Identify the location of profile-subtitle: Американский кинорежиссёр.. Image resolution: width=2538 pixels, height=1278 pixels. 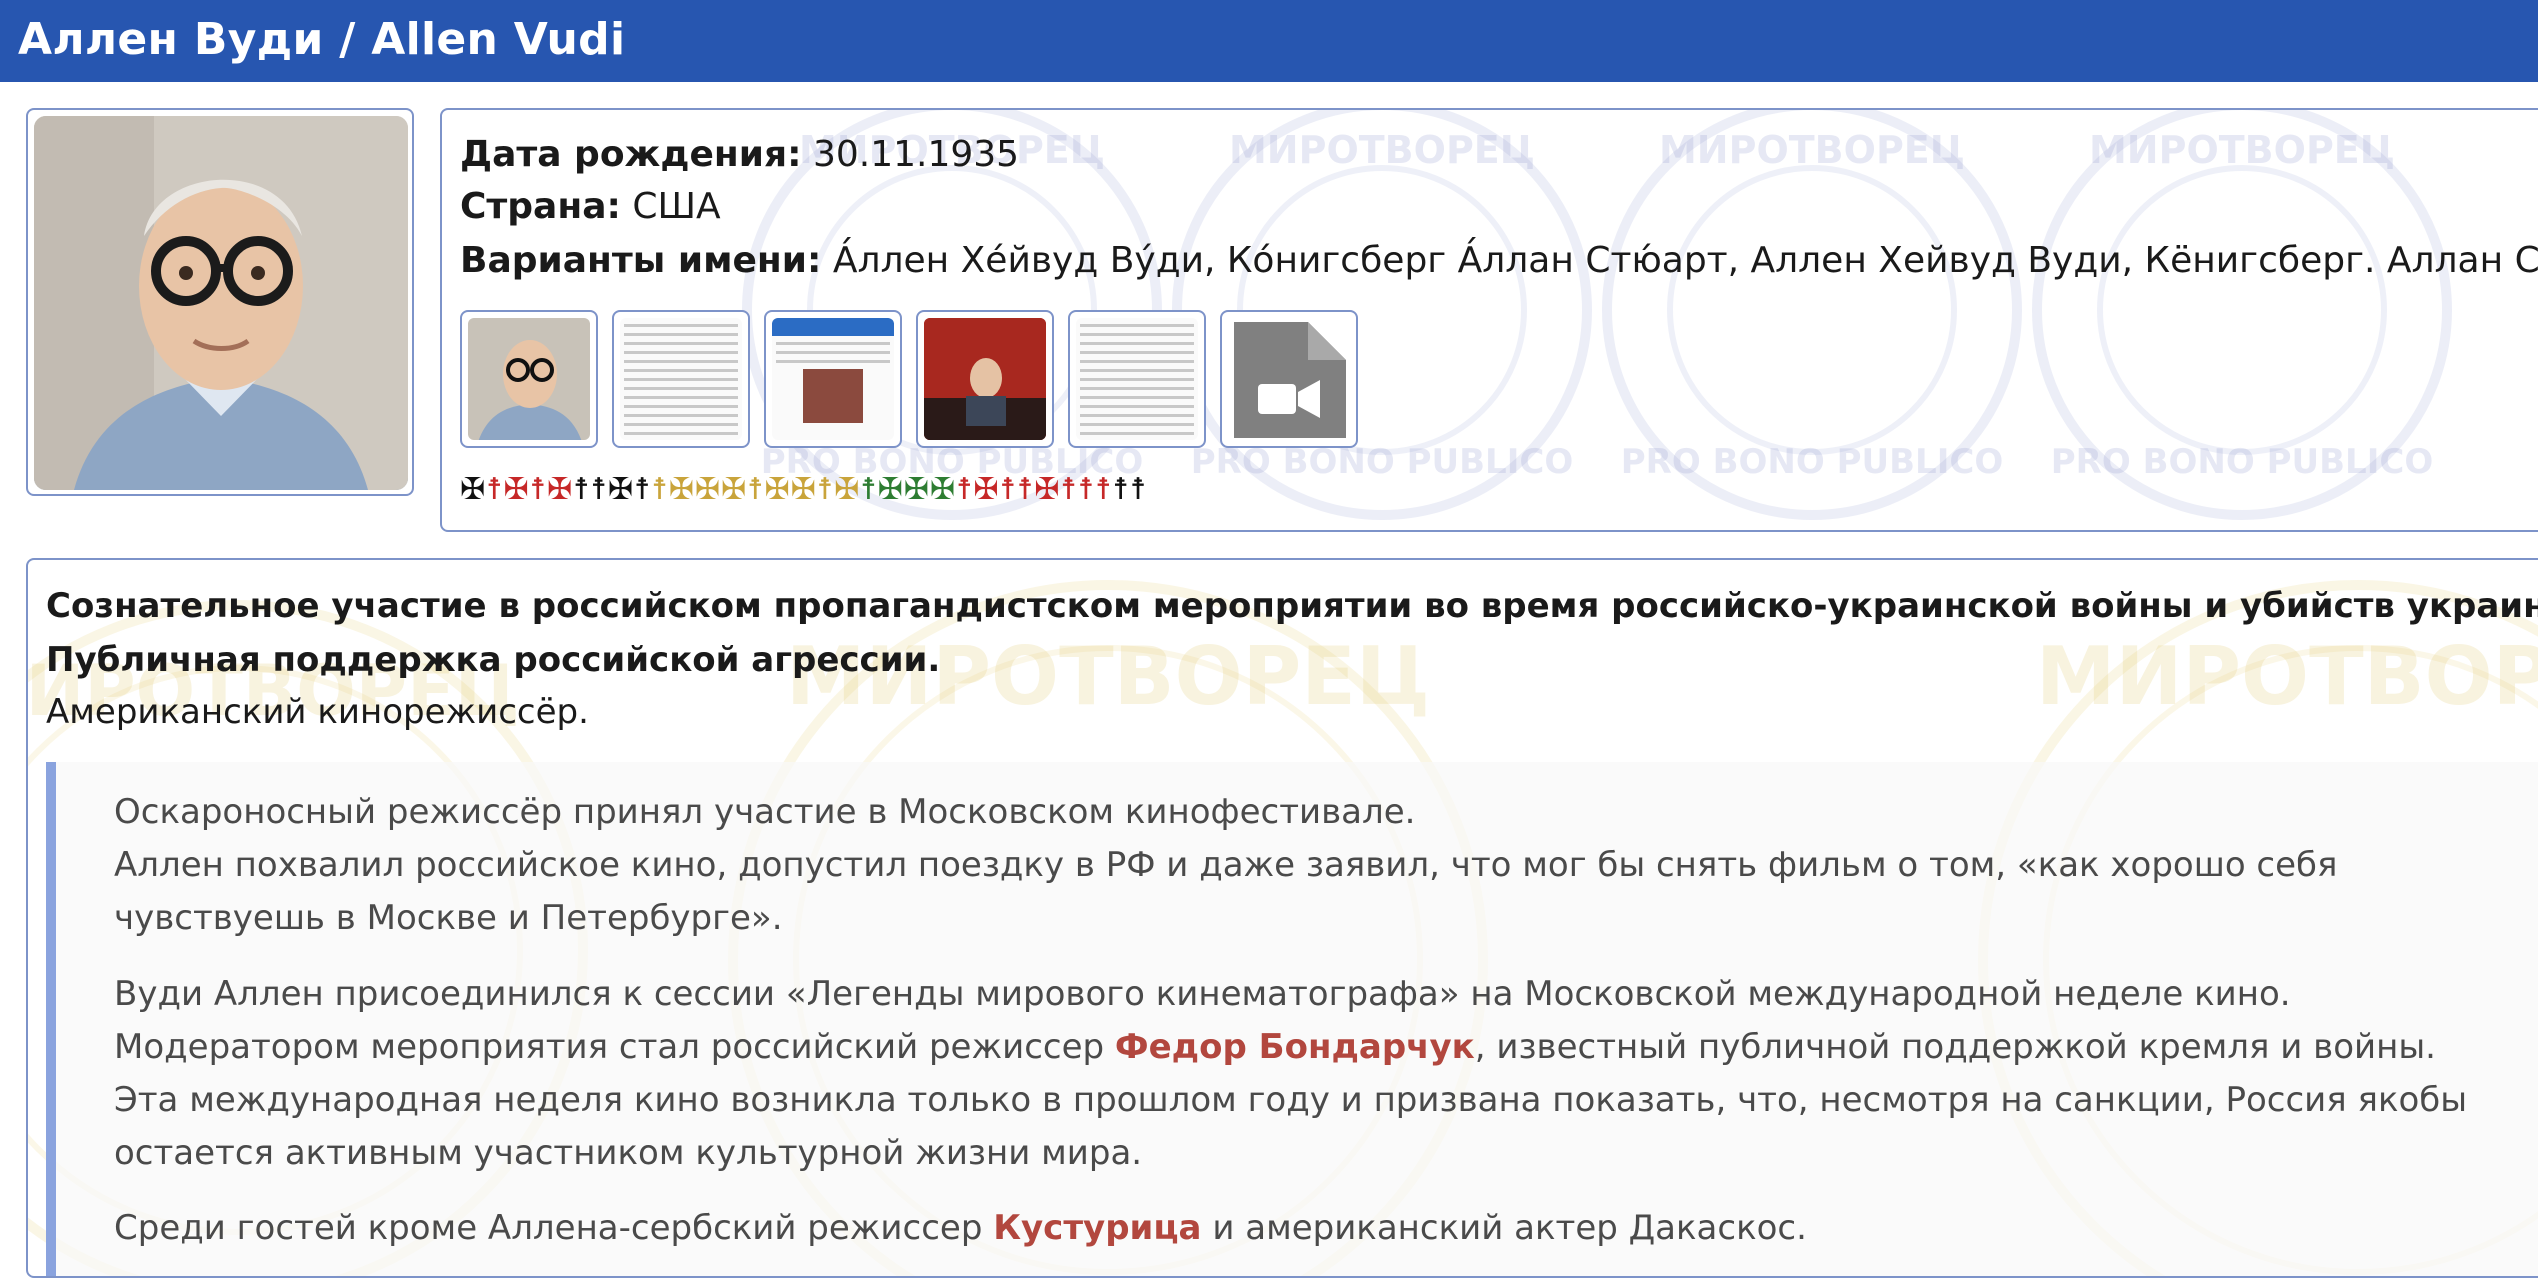
(317, 712).